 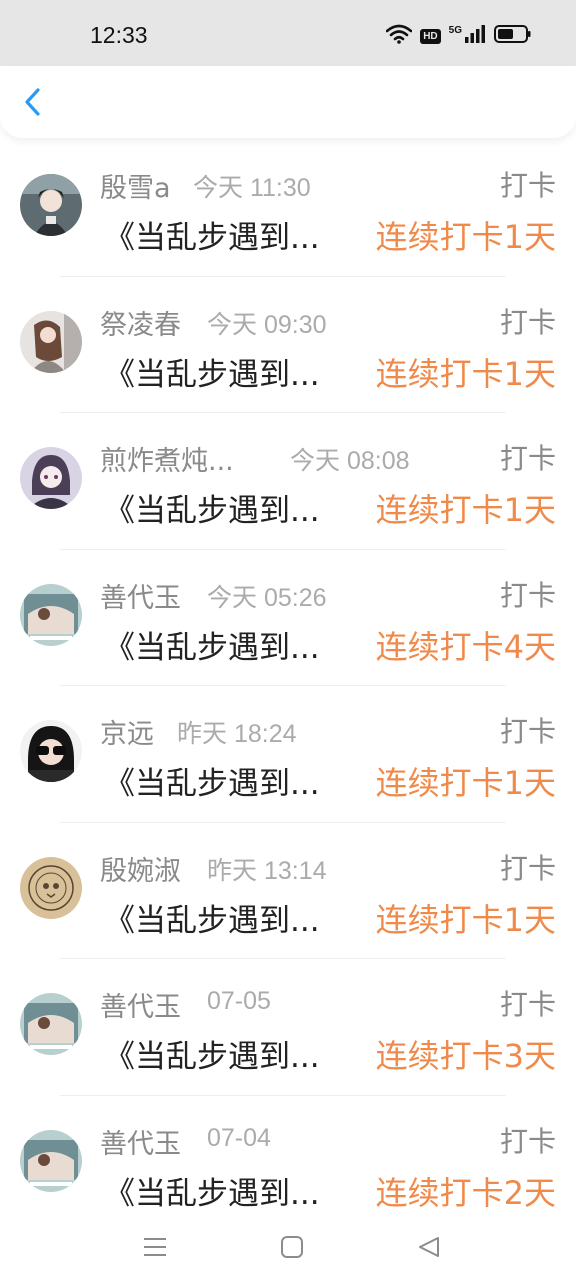 What do you see at coordinates (119, 35) in the screenshot?
I see `status-time: 12:33` at bounding box center [119, 35].